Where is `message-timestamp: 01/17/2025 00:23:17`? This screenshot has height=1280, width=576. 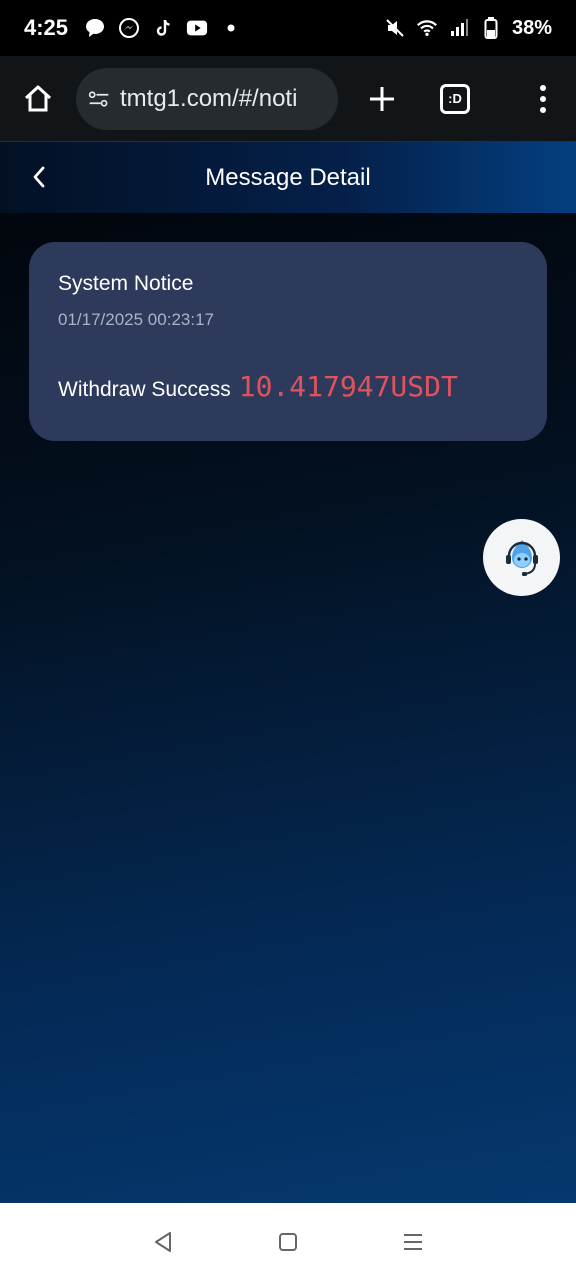
message-timestamp: 01/17/2025 00:23:17 is located at coordinates (136, 319).